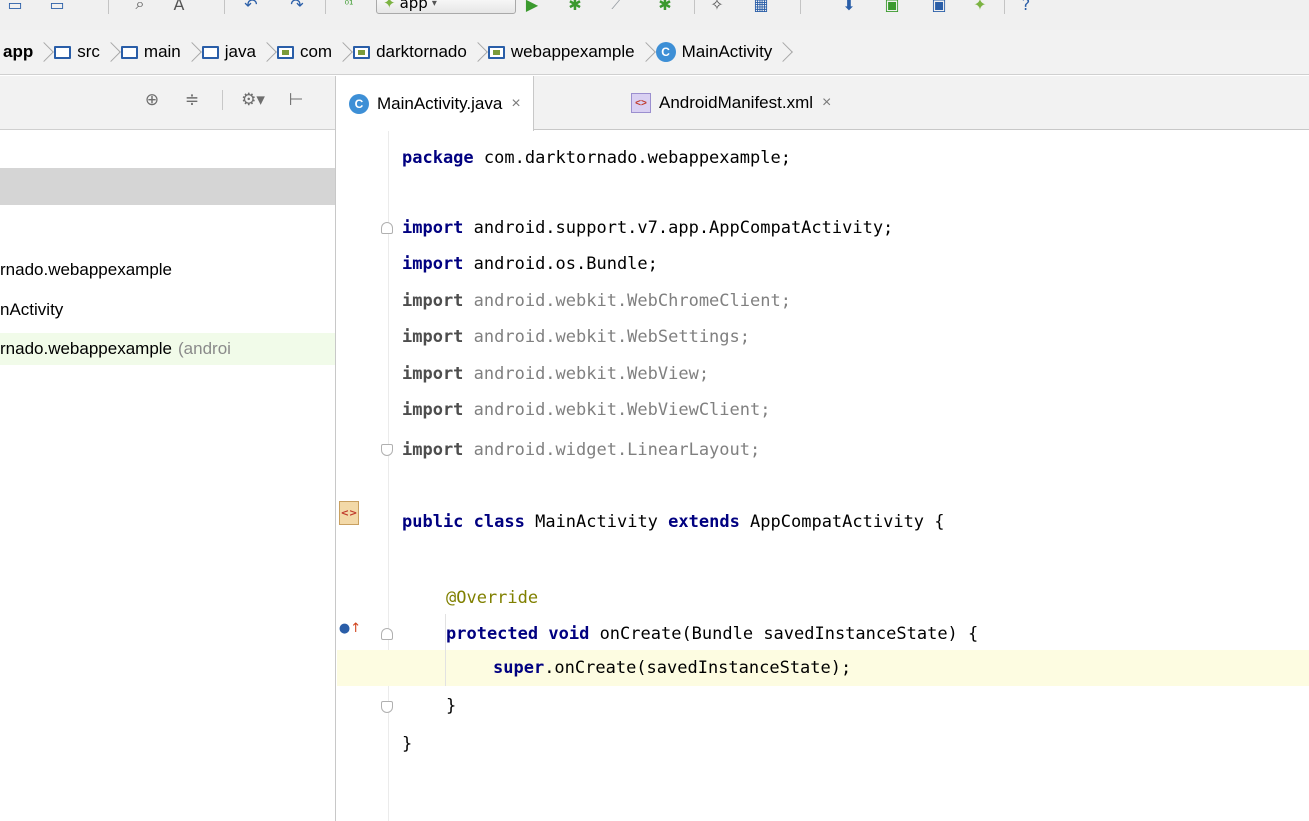 This screenshot has height=821, width=1309. What do you see at coordinates (349, 513) in the screenshot?
I see `android-manifest-icon: <>` at bounding box center [349, 513].